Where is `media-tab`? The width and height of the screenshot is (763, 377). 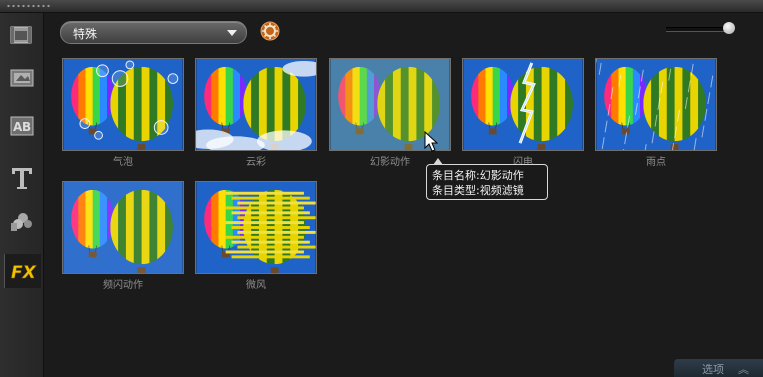
media-tab is located at coordinates (22, 36).